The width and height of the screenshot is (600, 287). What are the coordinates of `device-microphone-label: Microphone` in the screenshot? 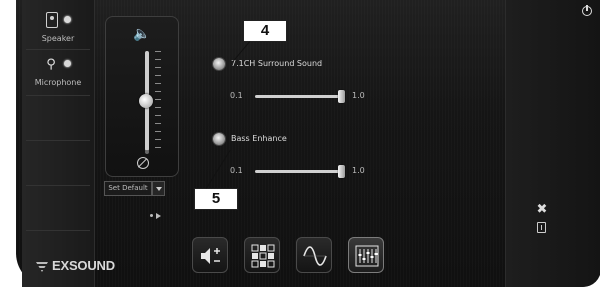 It's located at (58, 82).